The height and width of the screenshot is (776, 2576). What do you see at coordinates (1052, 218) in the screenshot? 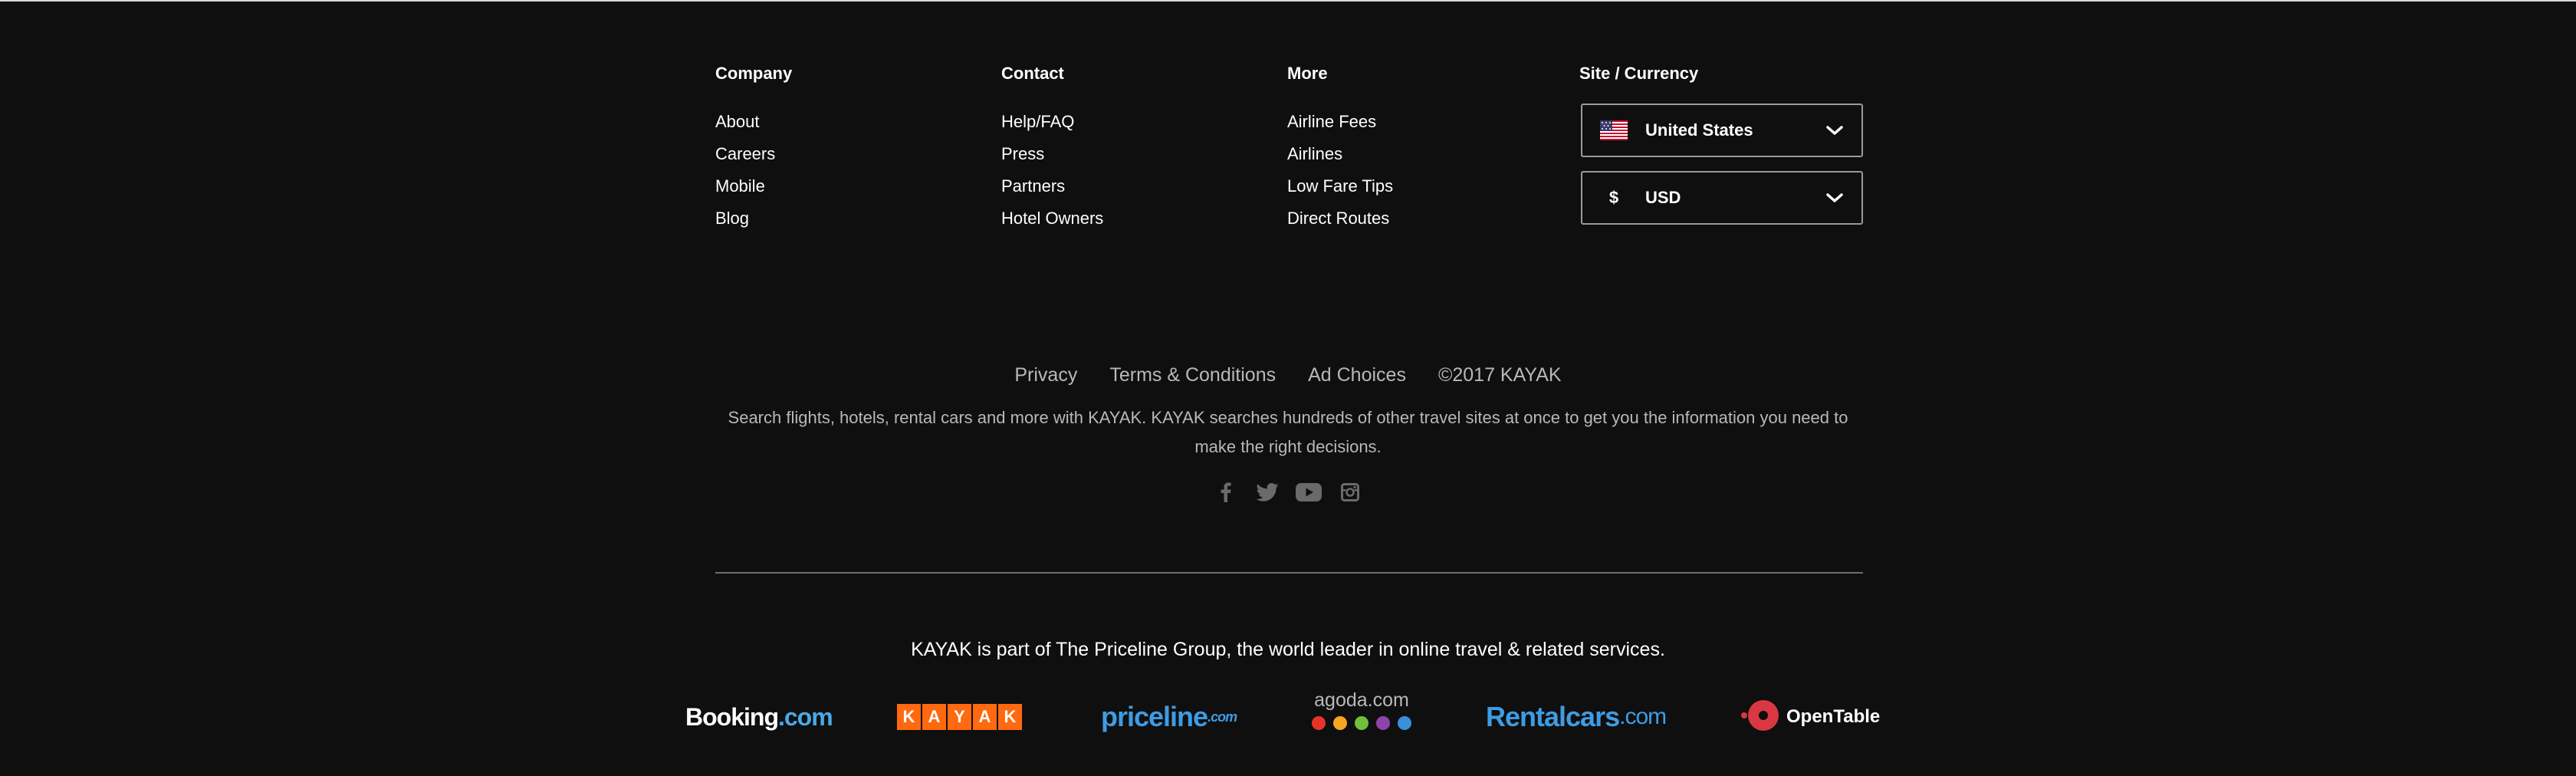
I see `footer-link-hotel-owners: Hotel Owners` at bounding box center [1052, 218].